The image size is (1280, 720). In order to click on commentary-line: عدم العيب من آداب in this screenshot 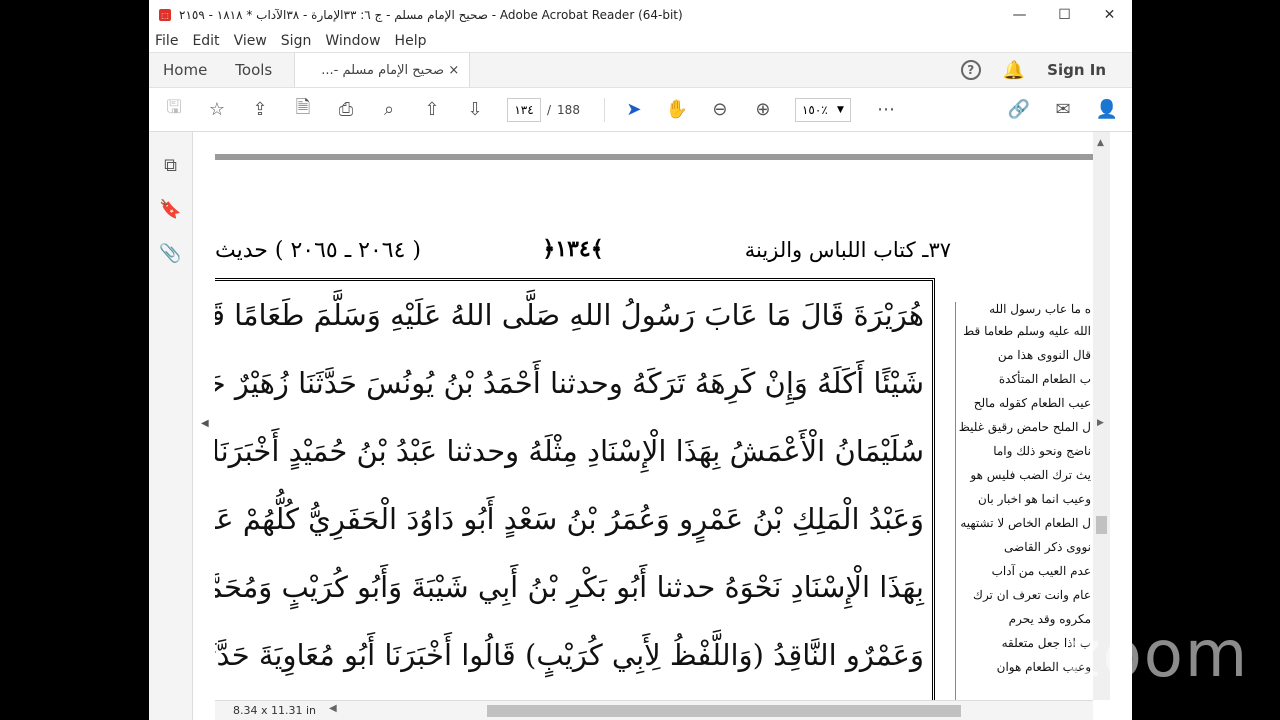, I will do `click(1041, 571)`.